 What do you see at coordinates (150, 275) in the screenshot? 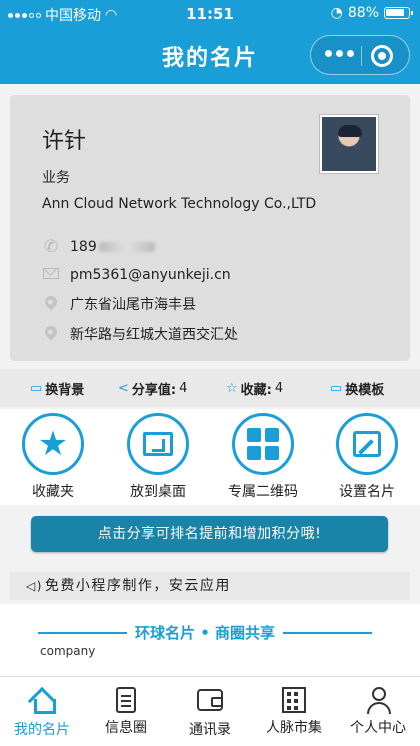
I see `email-value: pm5361@anyunkeji.cn` at bounding box center [150, 275].